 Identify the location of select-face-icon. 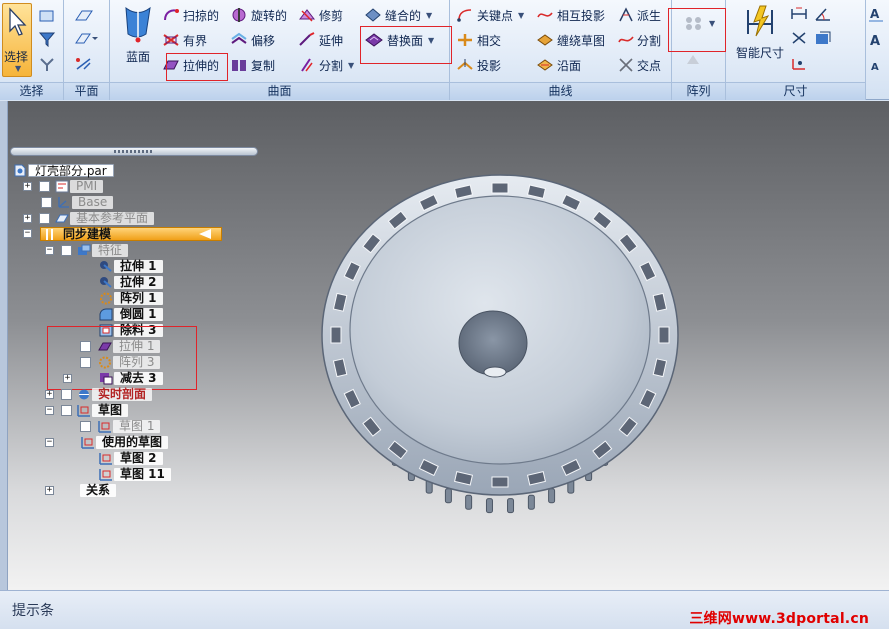
(47, 16).